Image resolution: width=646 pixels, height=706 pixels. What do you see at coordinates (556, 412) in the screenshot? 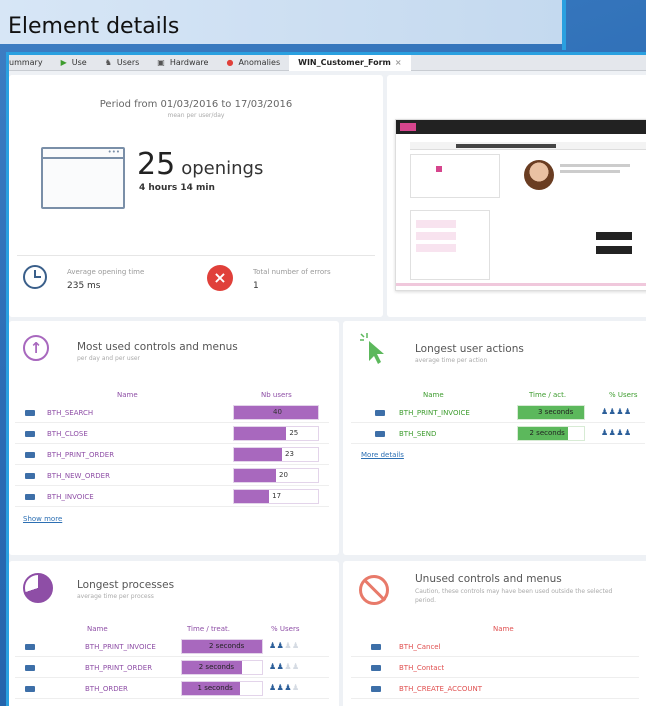
I see `time-value: 3 seconds` at bounding box center [556, 412].